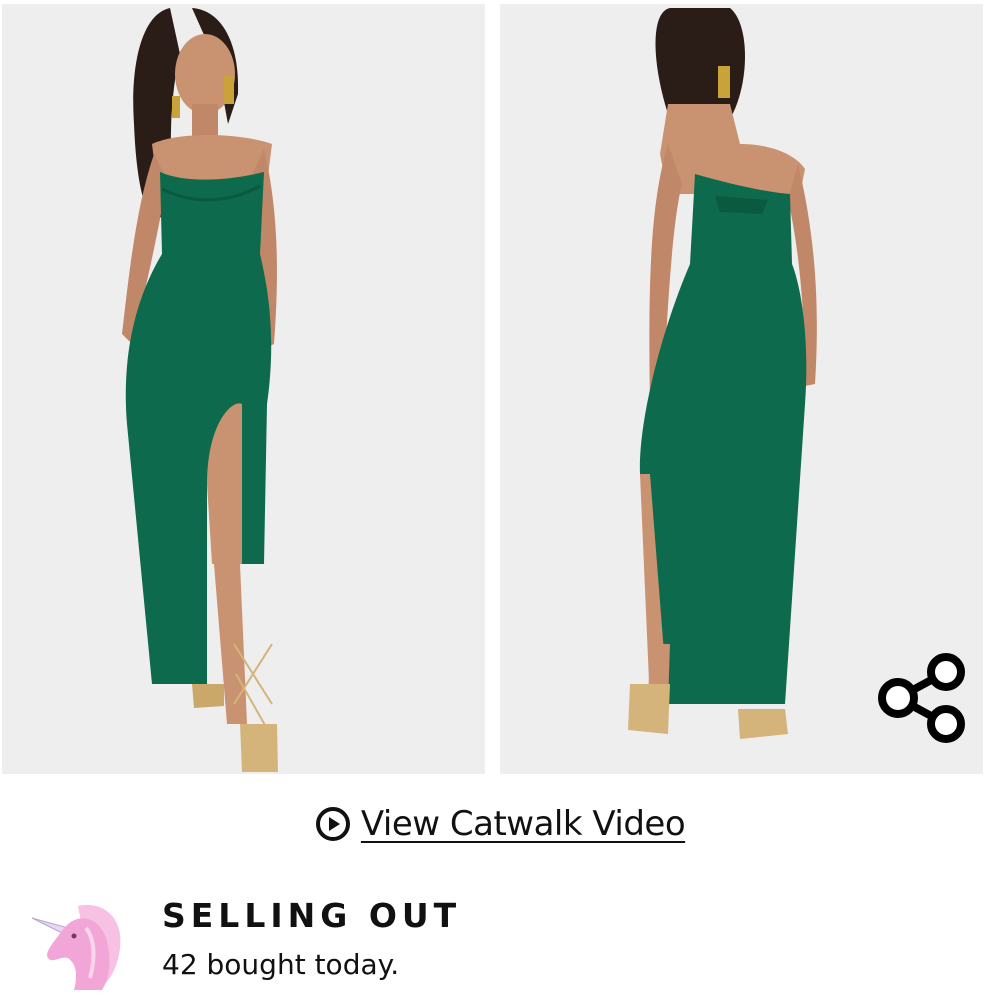 This screenshot has height=1000, width=1000. I want to click on share-icon, so click(921, 698).